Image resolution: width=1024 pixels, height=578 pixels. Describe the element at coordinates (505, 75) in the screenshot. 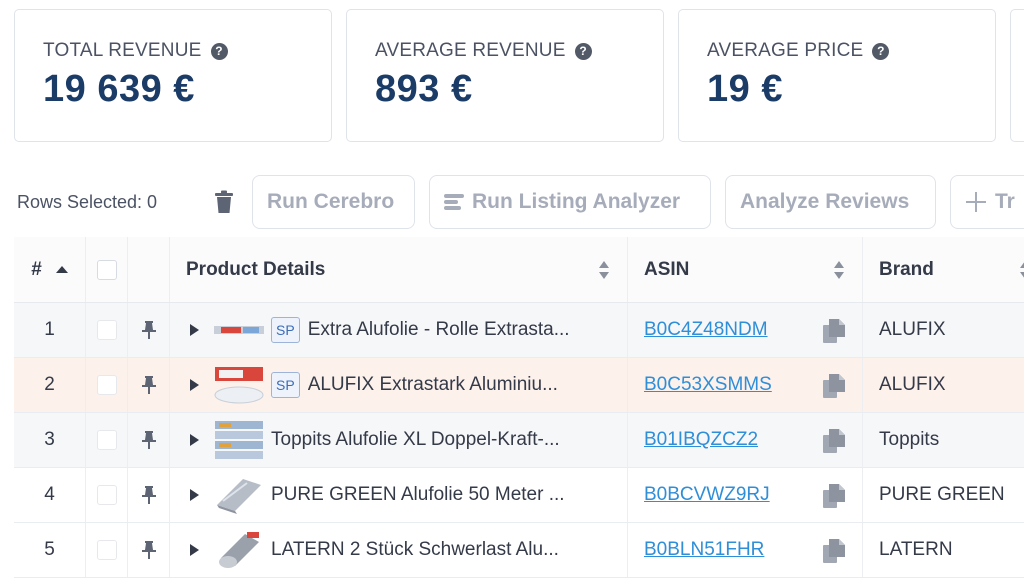

I see `average-revenue-card: AVERAGE REVENUE? 893 €` at that location.